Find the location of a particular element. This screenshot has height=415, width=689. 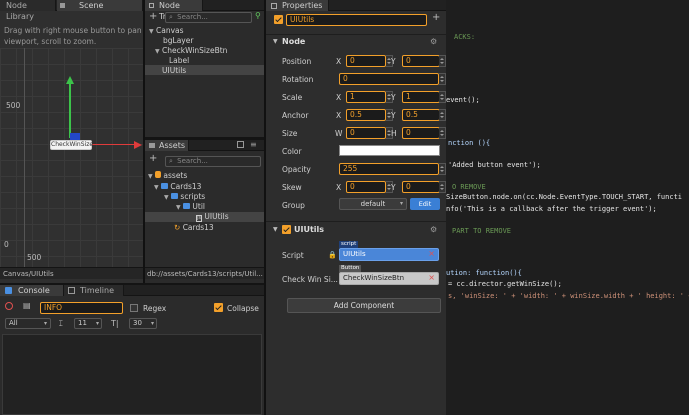

regex-checkbox is located at coordinates (134, 308).